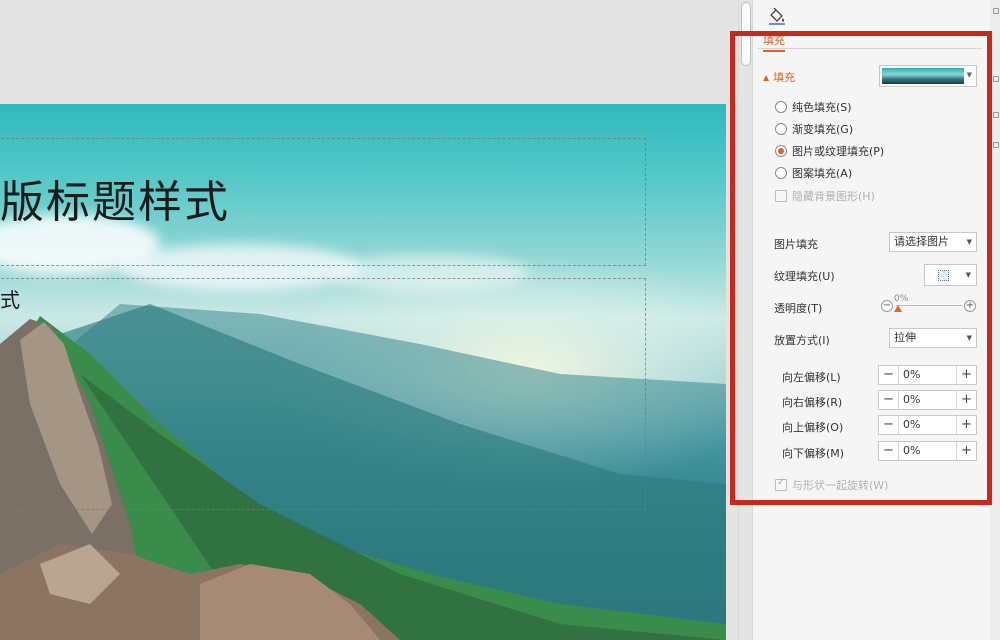 Image resolution: width=1000 pixels, height=640 pixels. I want to click on fill-bucket-icon, so click(777, 16).